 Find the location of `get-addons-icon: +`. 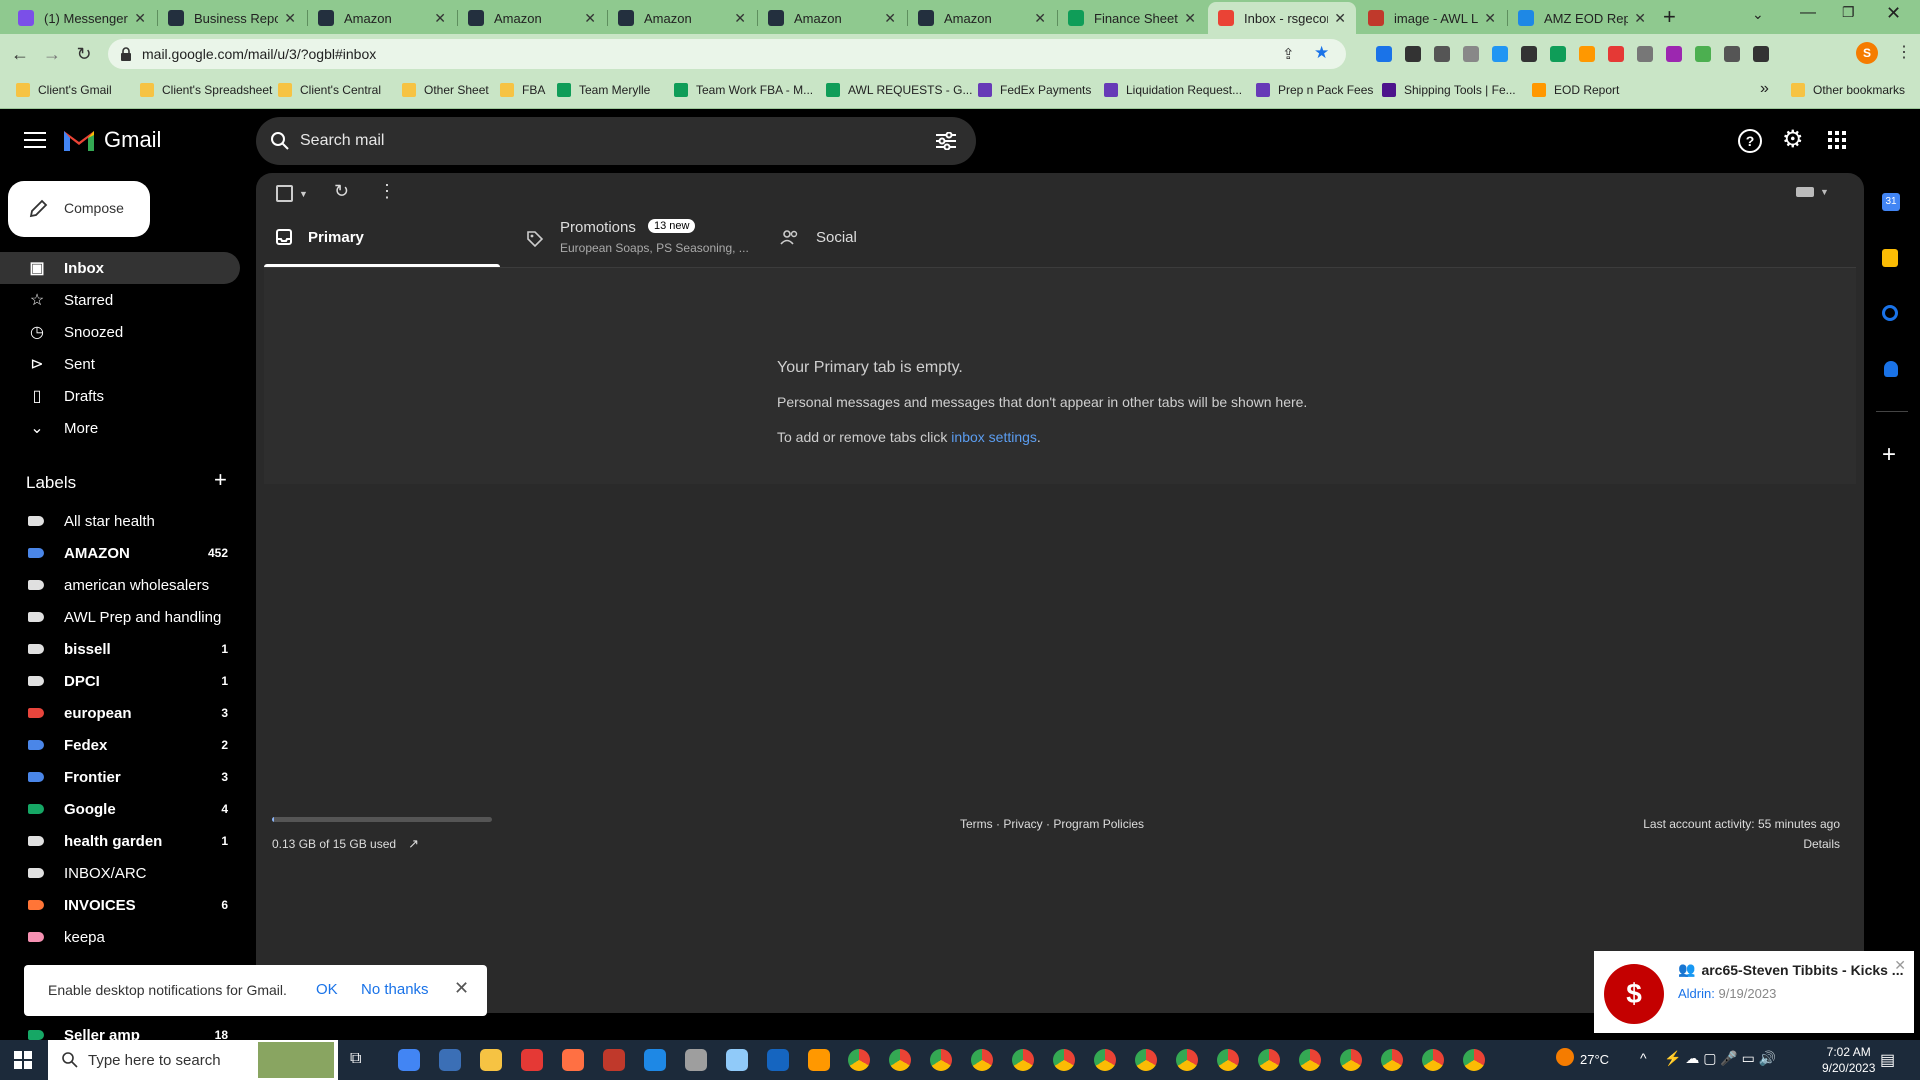

get-addons-icon: + is located at coordinates (1889, 455).